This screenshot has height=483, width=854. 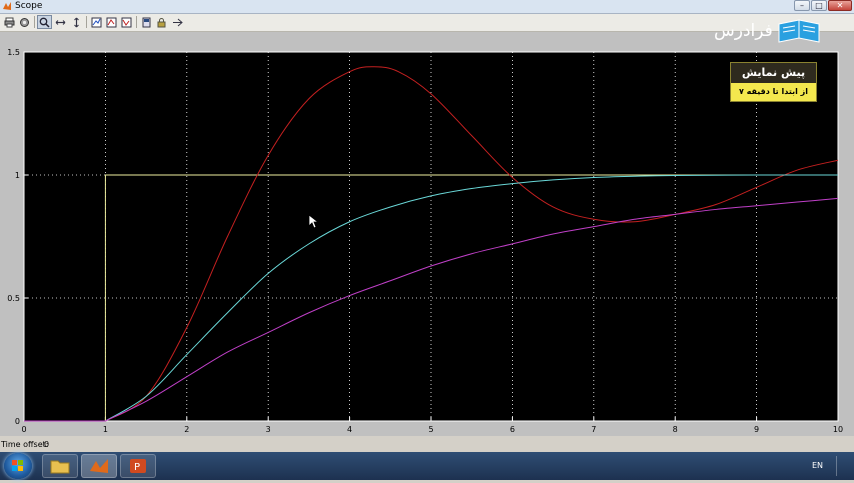 I want to click on save-axes-button, so click(x=111, y=22).